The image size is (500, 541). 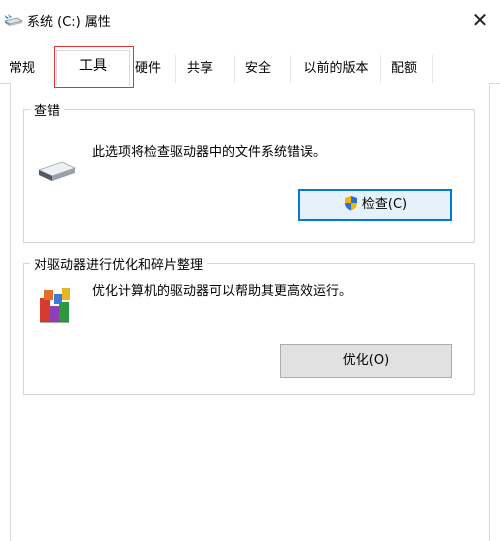 I want to click on window-title: 系统 (C:) 属性, so click(x=69, y=22).